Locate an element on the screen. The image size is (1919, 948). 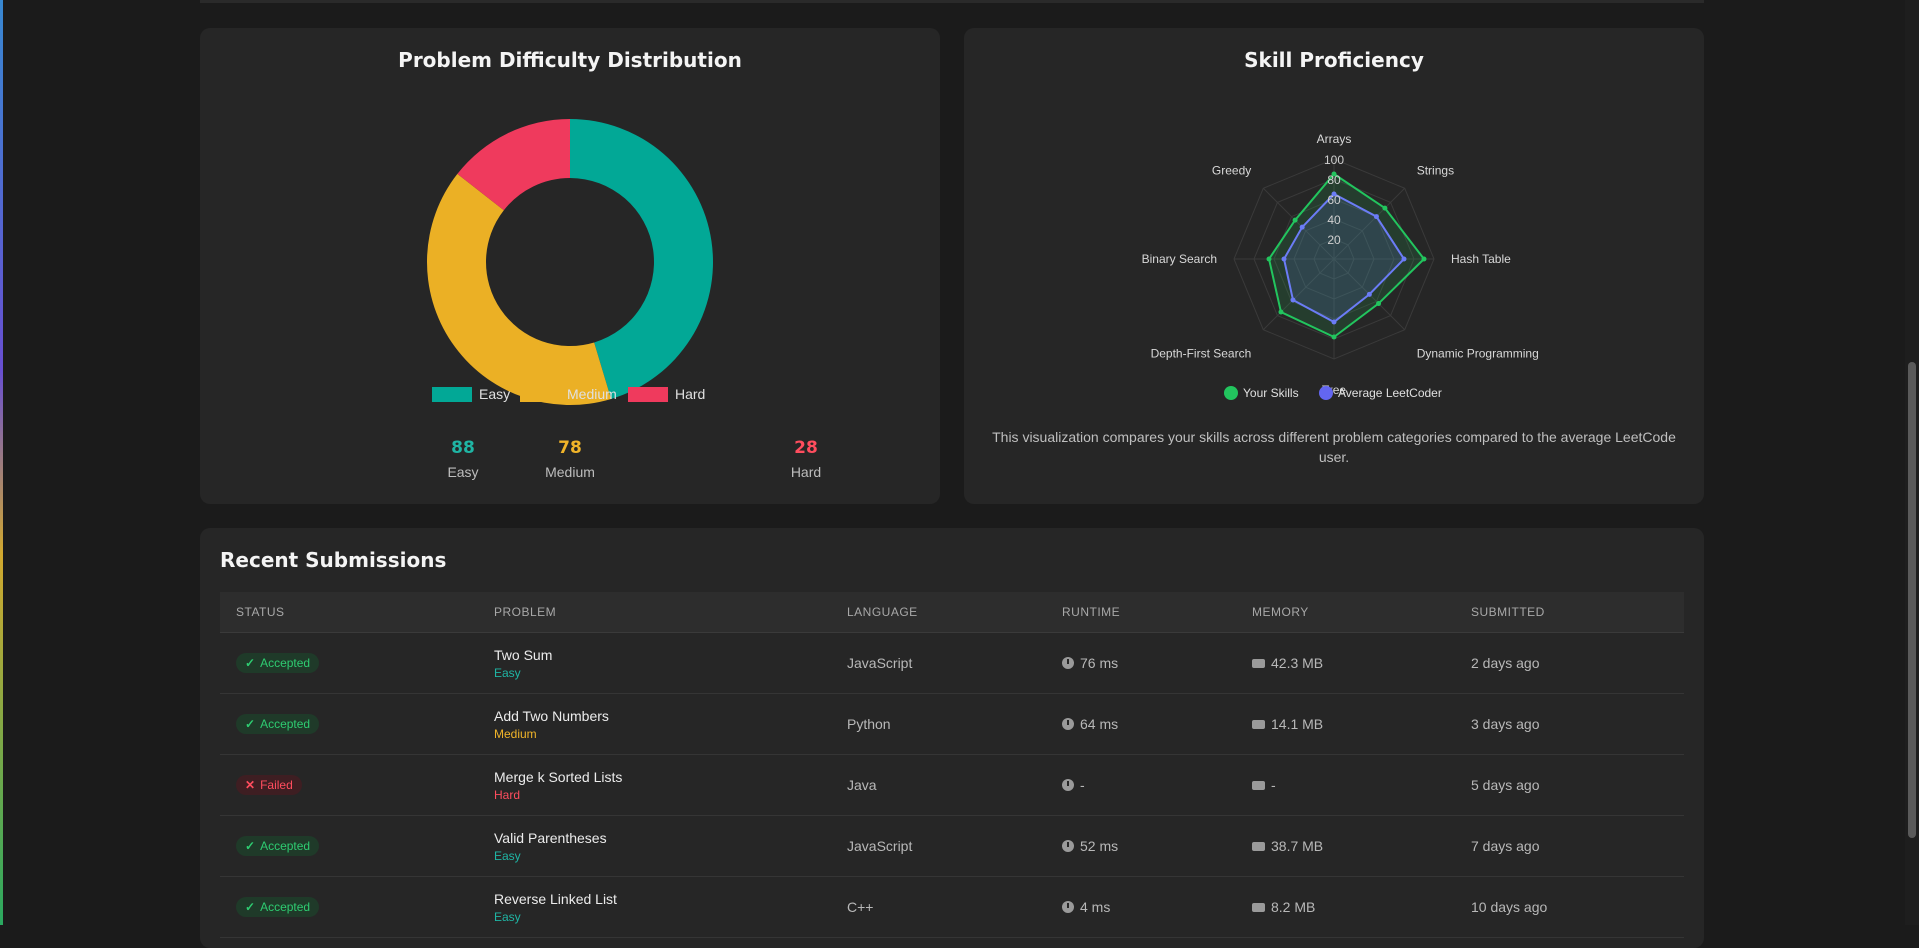
radar-axis-label: Depth-First Search is located at coordinates (1201, 354).